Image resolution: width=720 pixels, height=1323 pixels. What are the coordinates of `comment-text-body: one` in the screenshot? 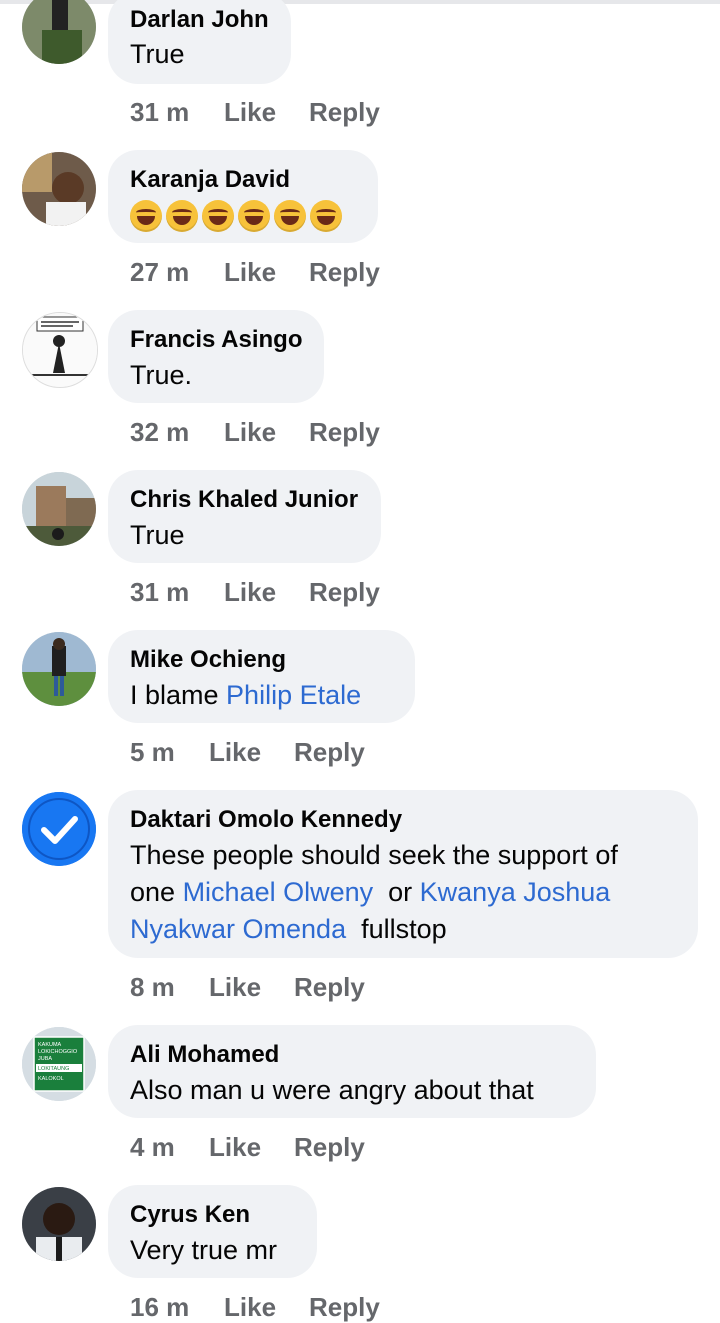 It's located at (156, 892).